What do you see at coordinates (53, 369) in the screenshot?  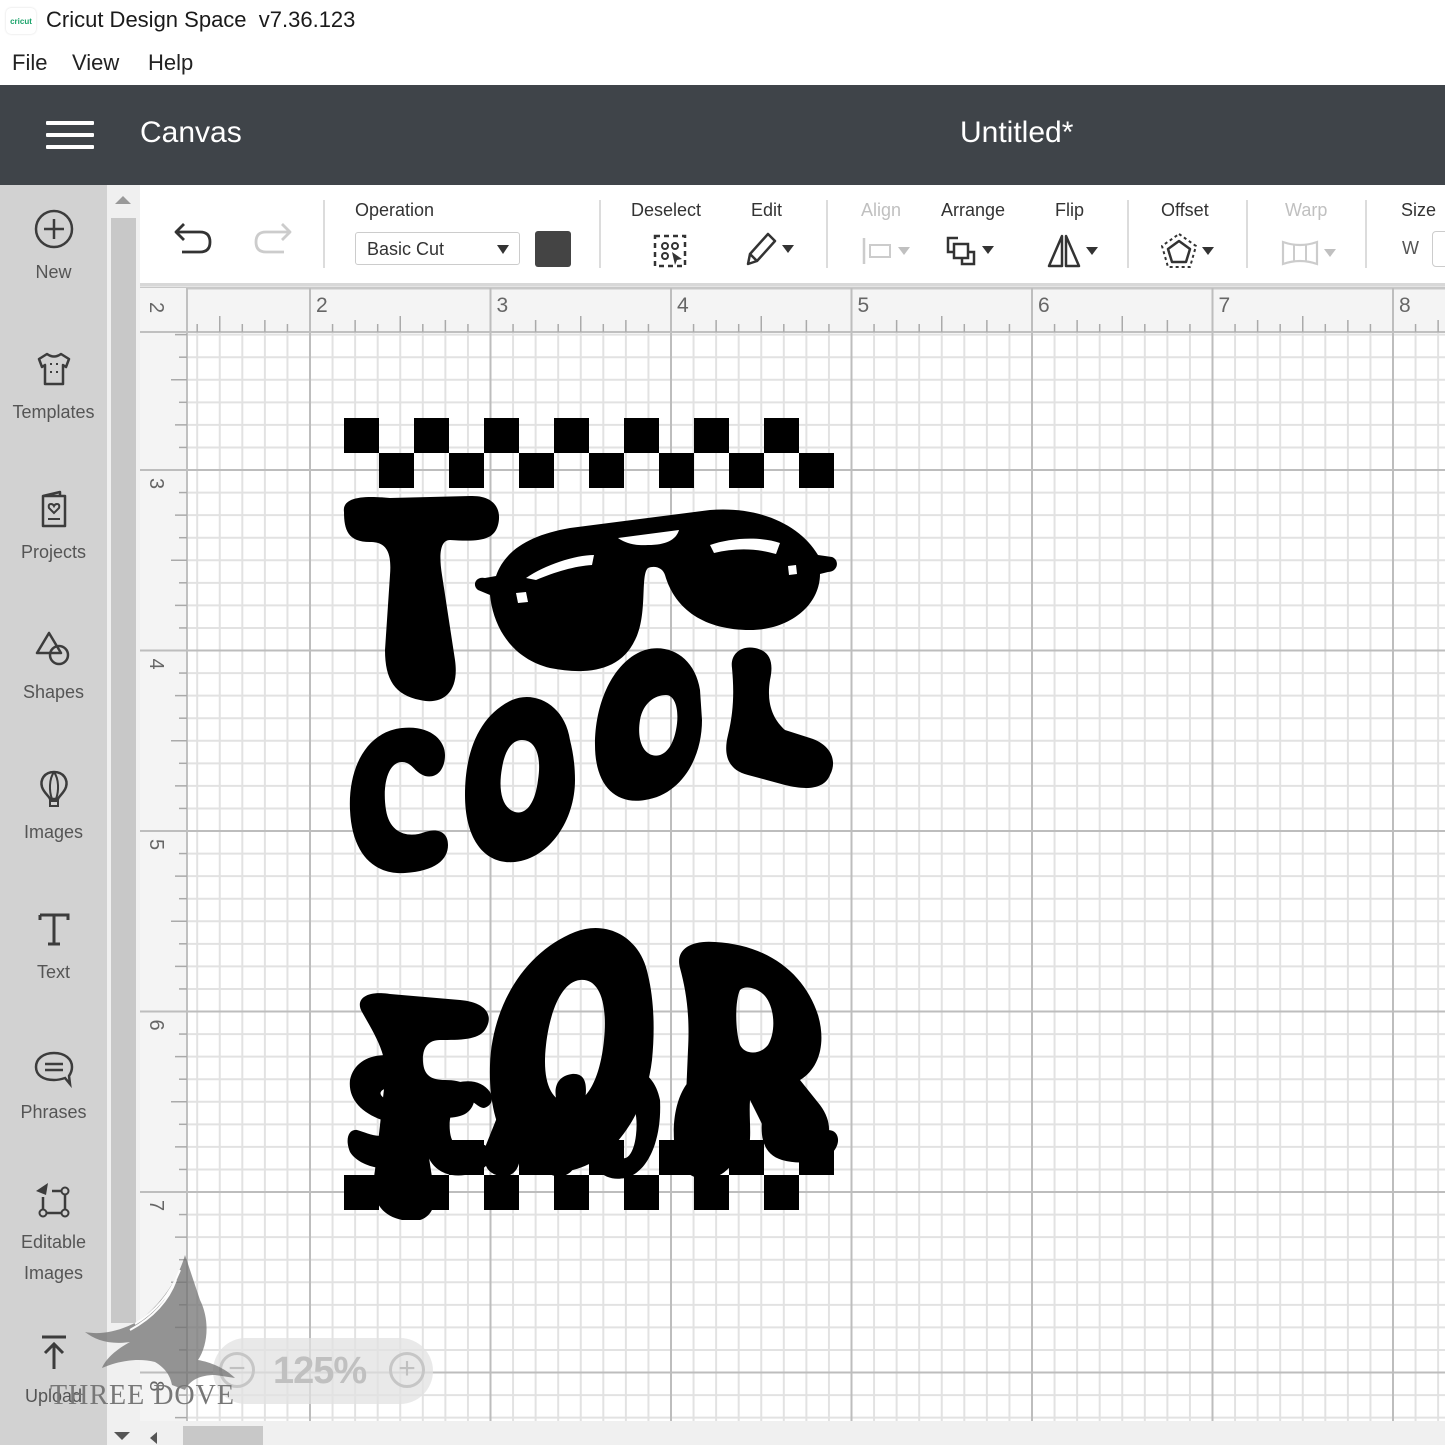 I see `tshirt-icon` at bounding box center [53, 369].